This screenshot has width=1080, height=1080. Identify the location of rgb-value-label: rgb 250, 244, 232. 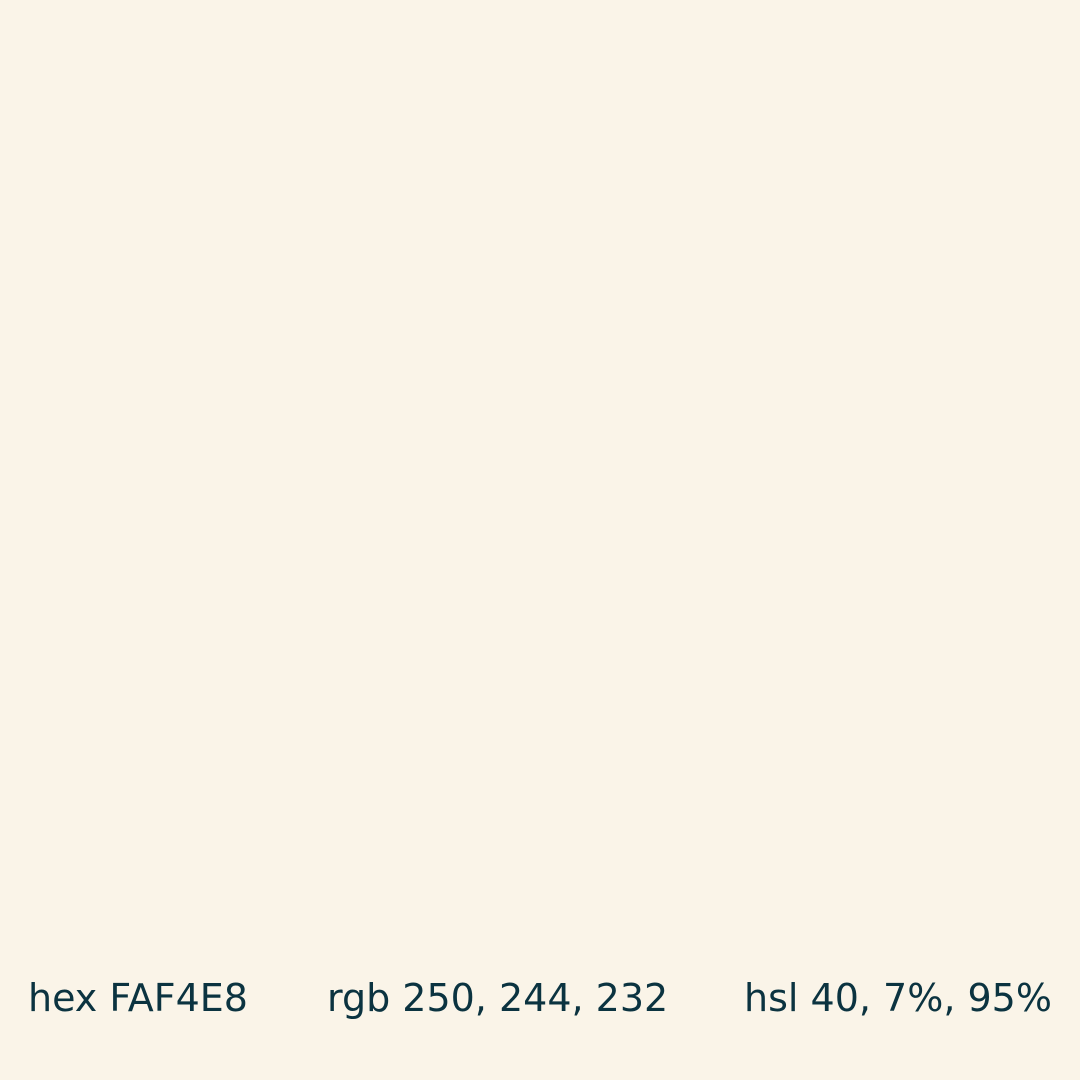
(498, 998).